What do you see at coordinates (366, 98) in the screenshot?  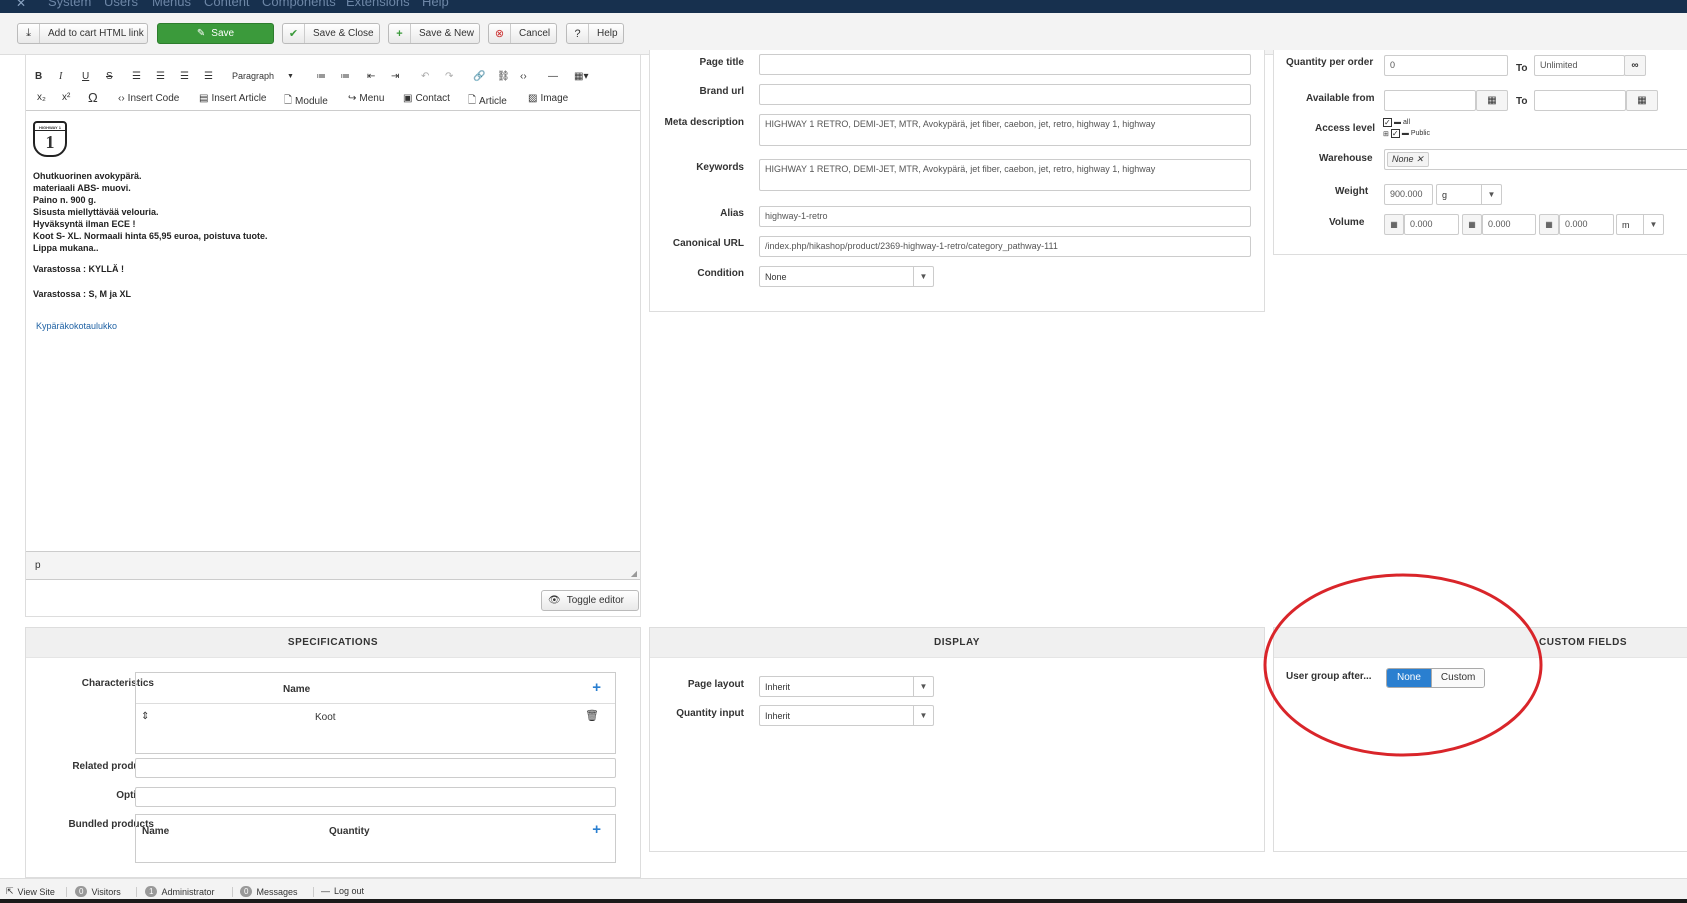 I see `menu-button: ↪ Menu` at bounding box center [366, 98].